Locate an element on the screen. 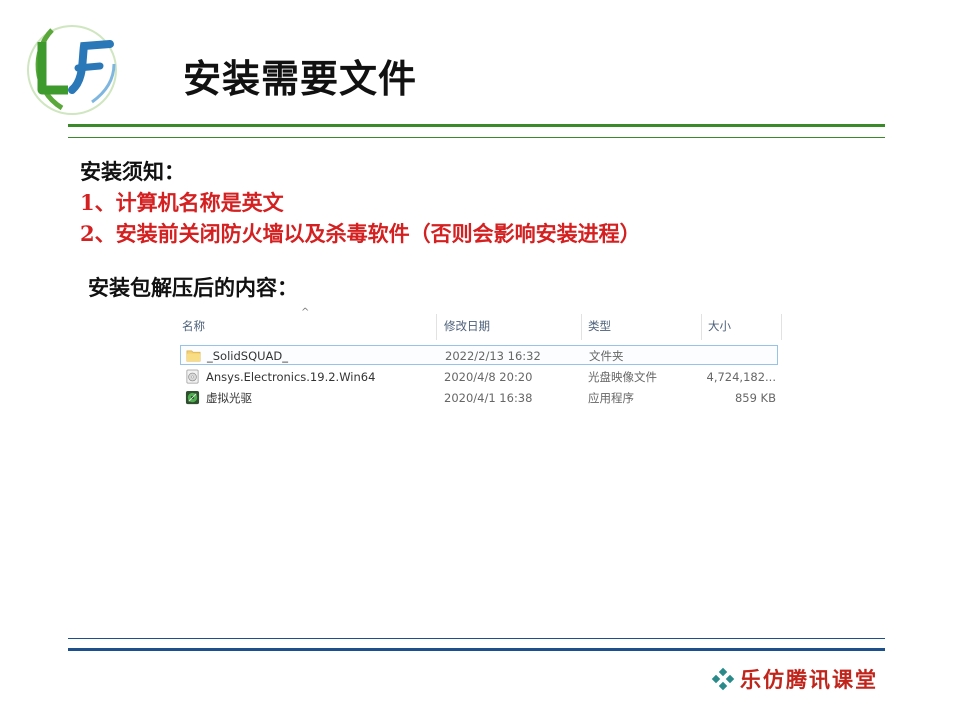 Image resolution: width=960 pixels, height=720 pixels. top-divider-thick is located at coordinates (476, 125).